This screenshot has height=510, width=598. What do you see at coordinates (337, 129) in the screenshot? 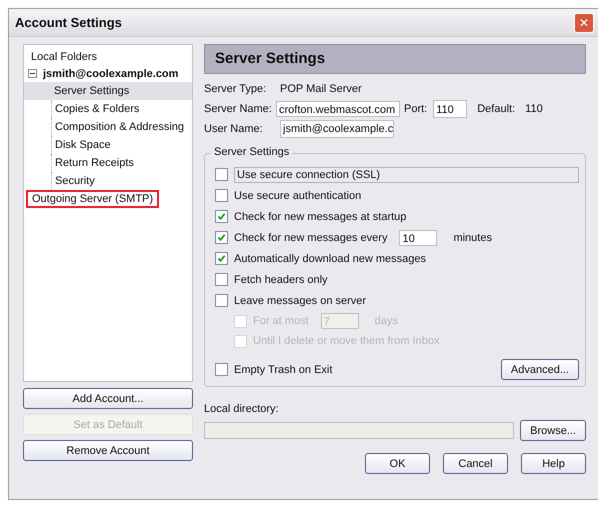
I see `user-name-field: jsmith@coolexample.c` at bounding box center [337, 129].